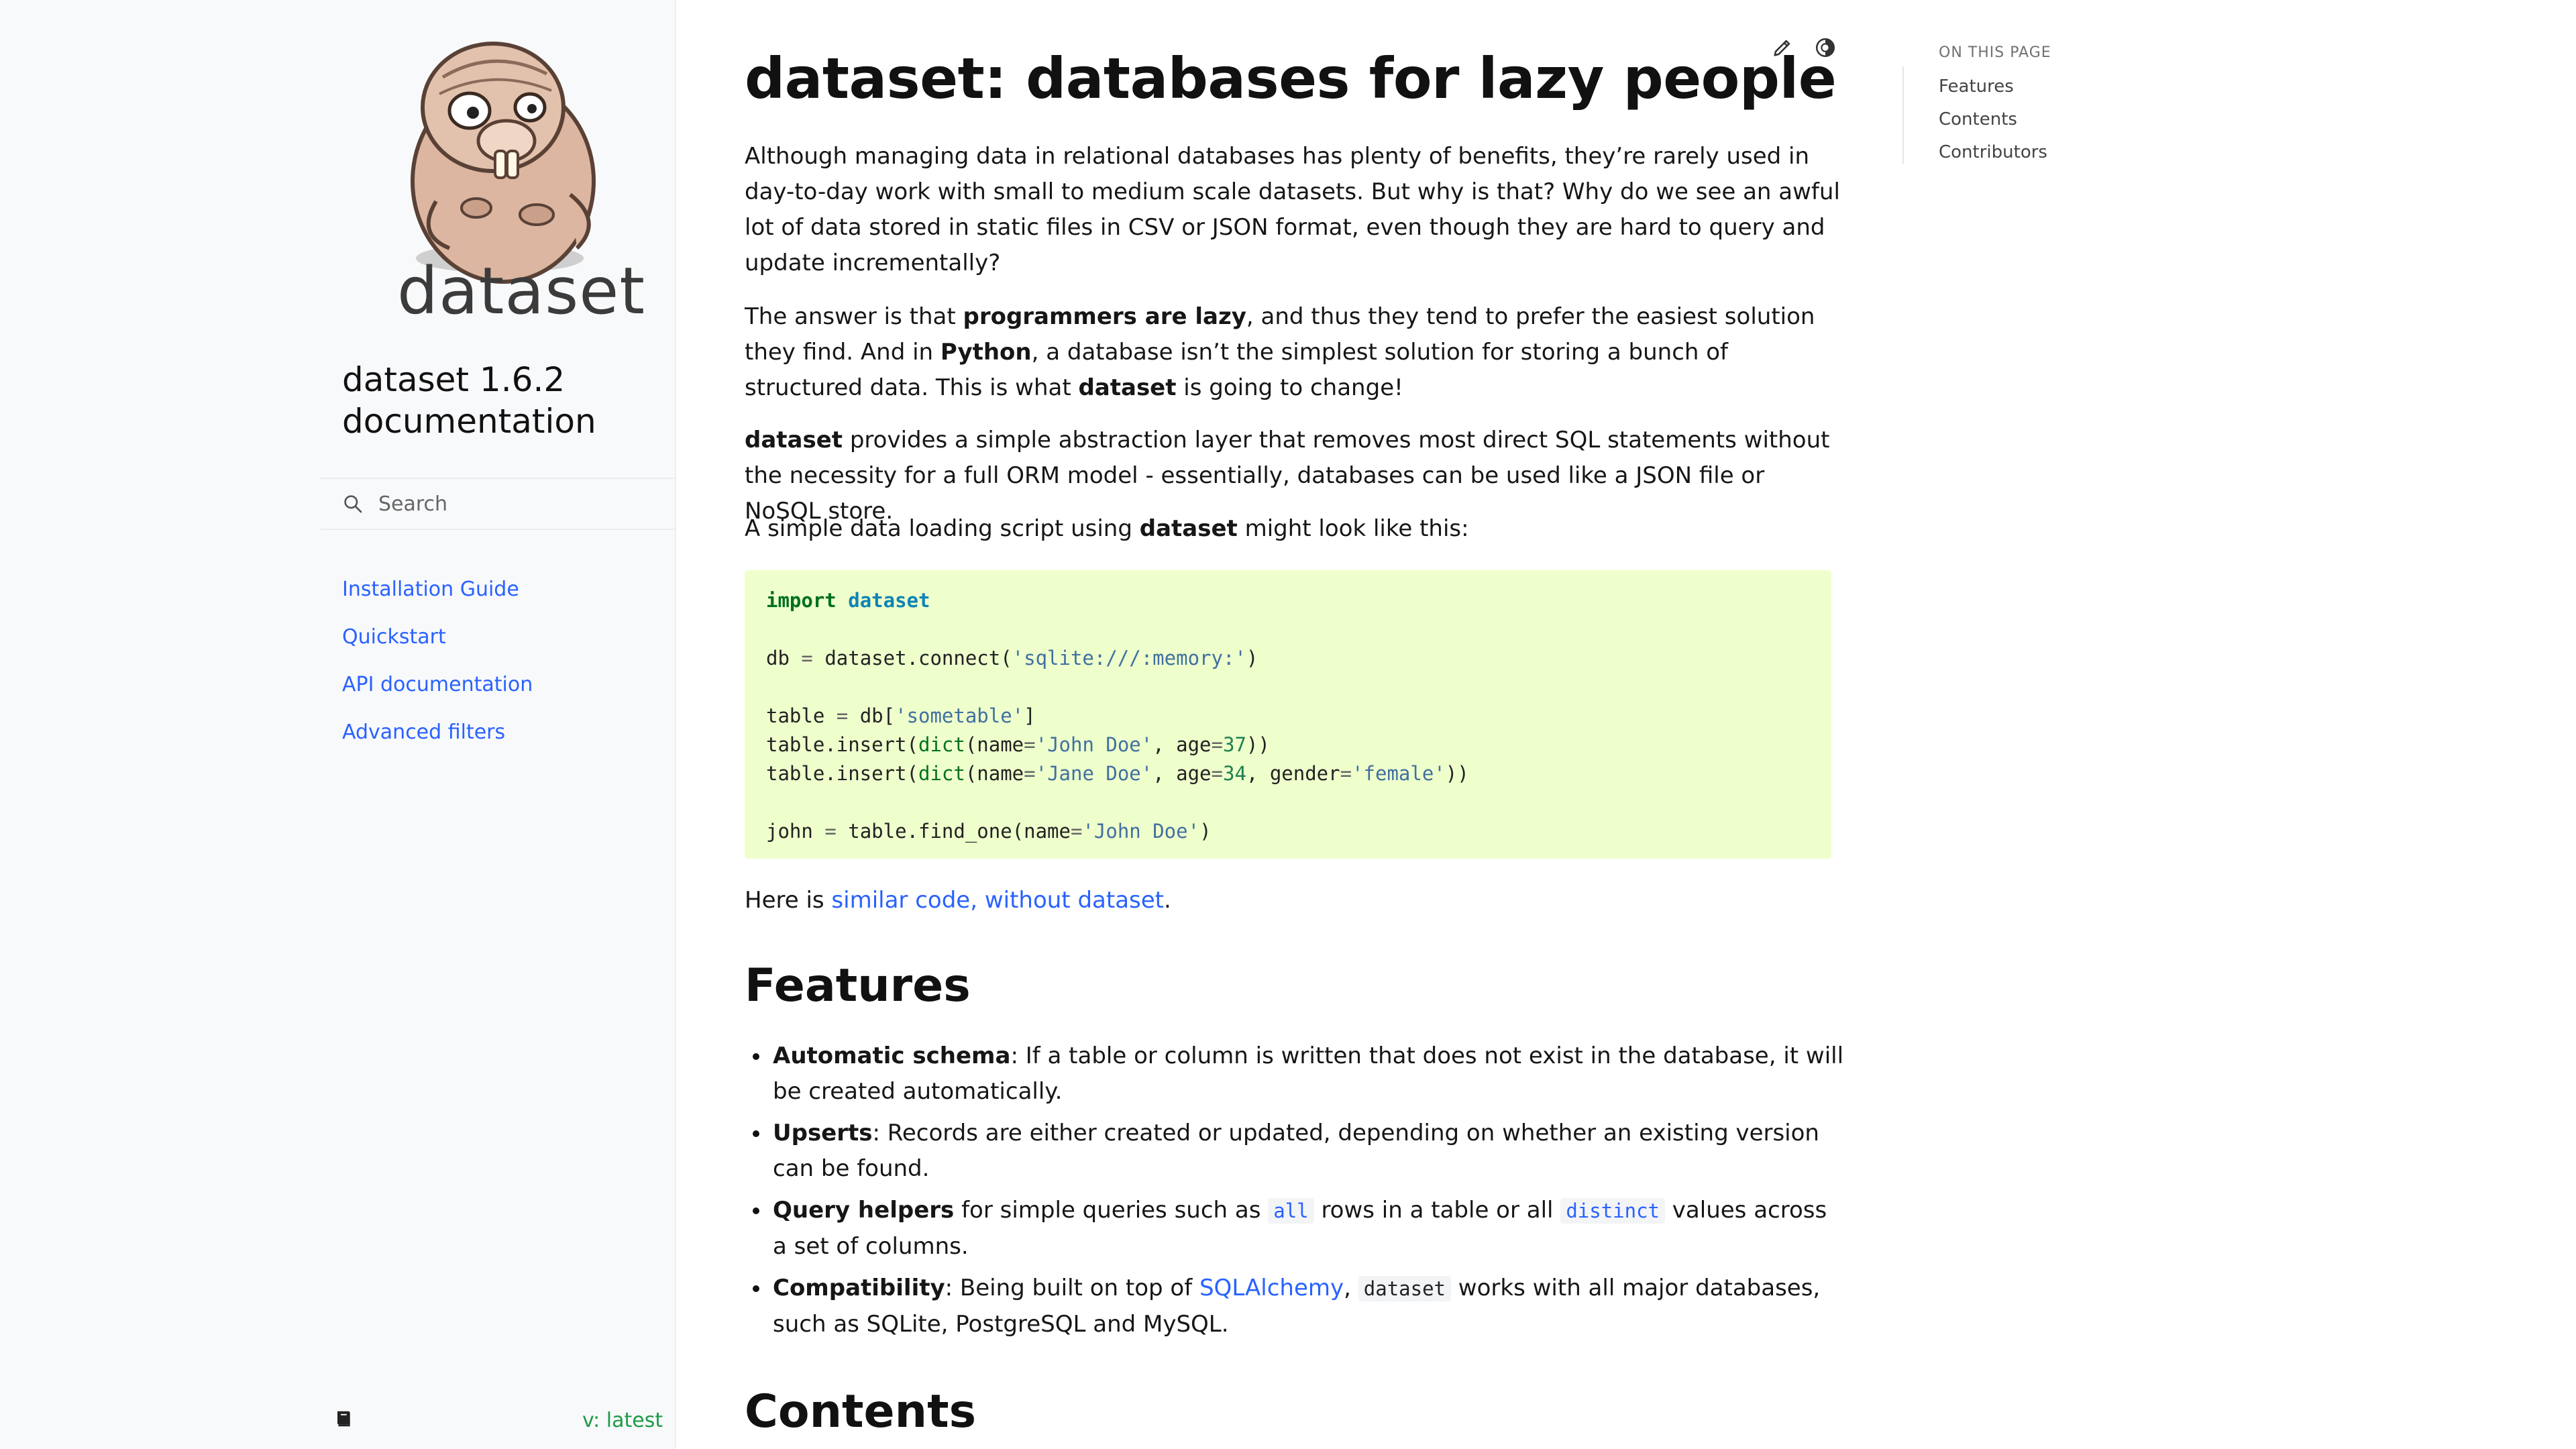 The image size is (2576, 1449). Describe the element at coordinates (892, 1055) in the screenshot. I see `feature-title: Automatic schema` at that location.